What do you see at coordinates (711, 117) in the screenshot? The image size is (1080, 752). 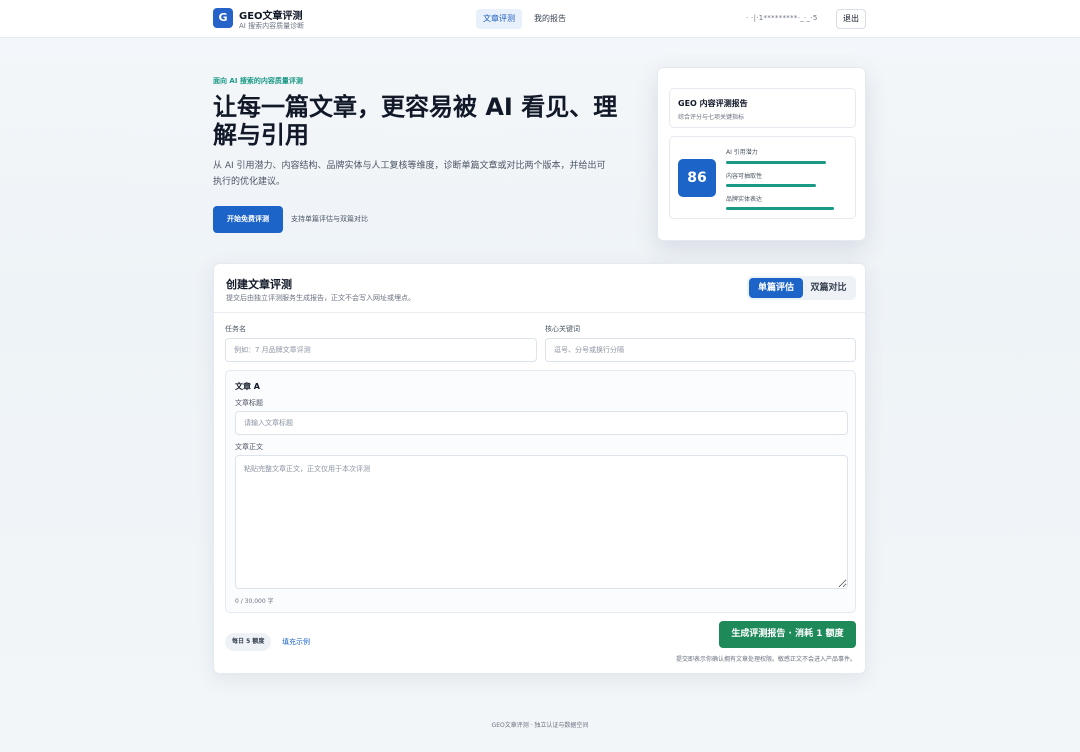 I see `report-preview-subtitle: 综合评分与七项关键指标` at bounding box center [711, 117].